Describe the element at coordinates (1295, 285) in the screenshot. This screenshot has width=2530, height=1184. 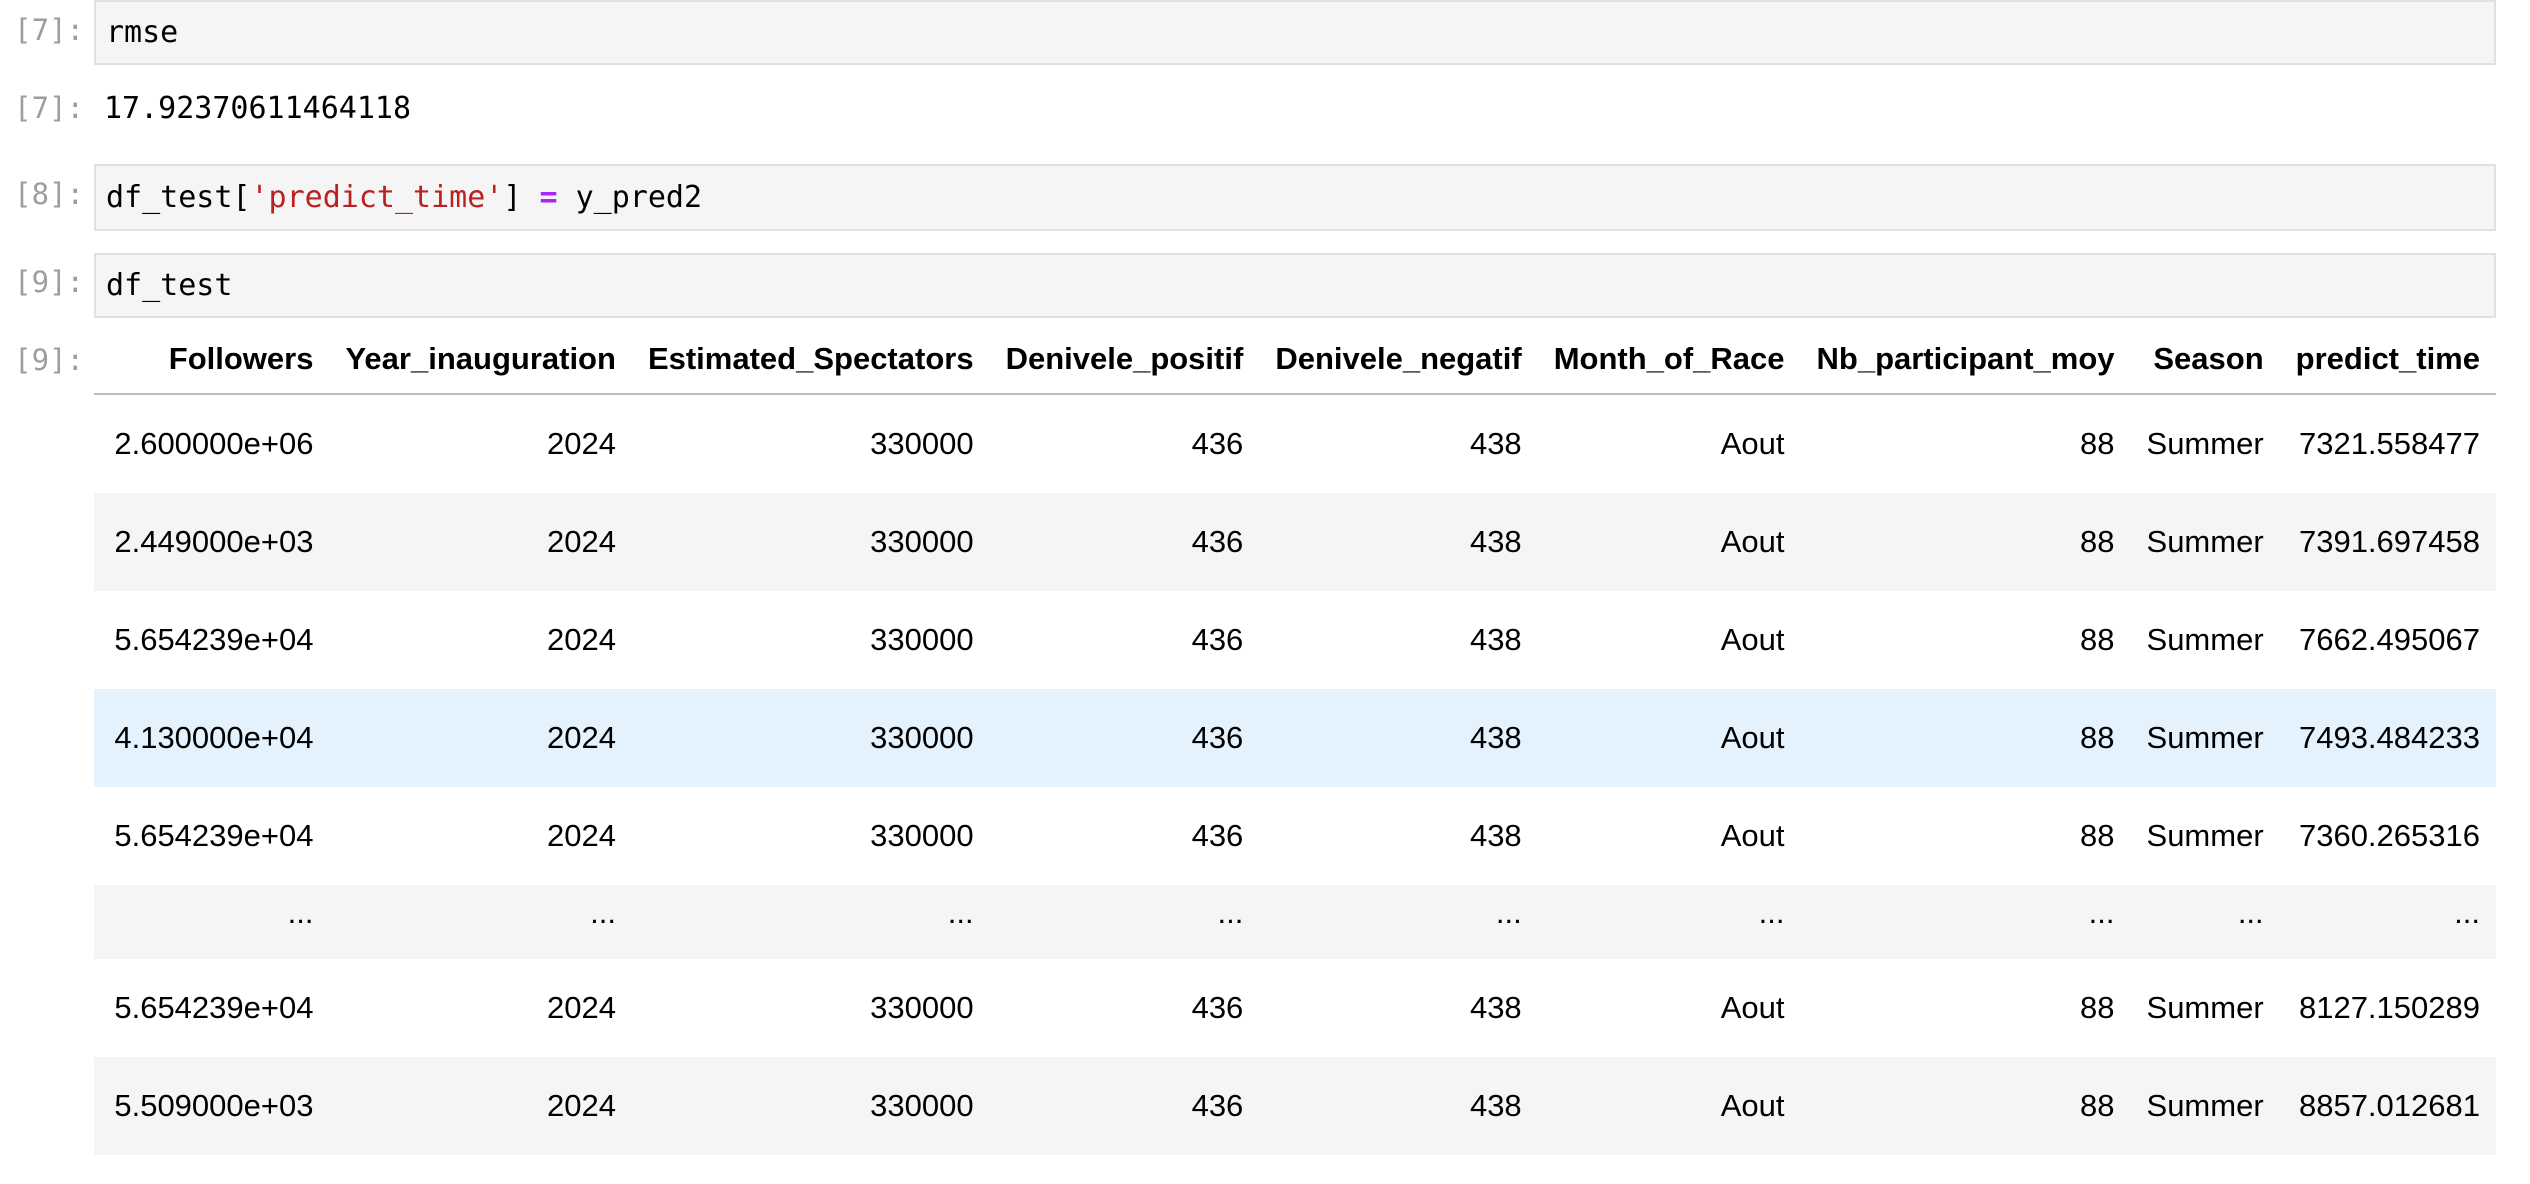
I see `cell-9-code-editor: df_test` at that location.